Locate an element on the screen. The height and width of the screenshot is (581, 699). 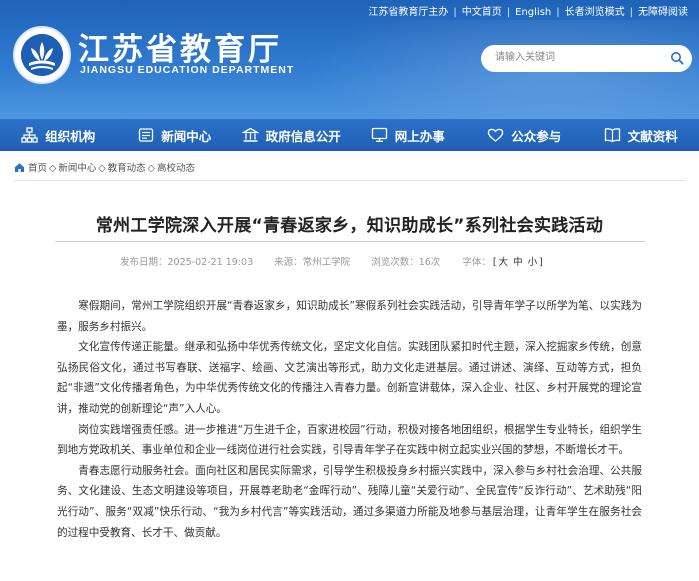
top-link-elderly-mode: 长者浏览模式 is located at coordinates (595, 10).